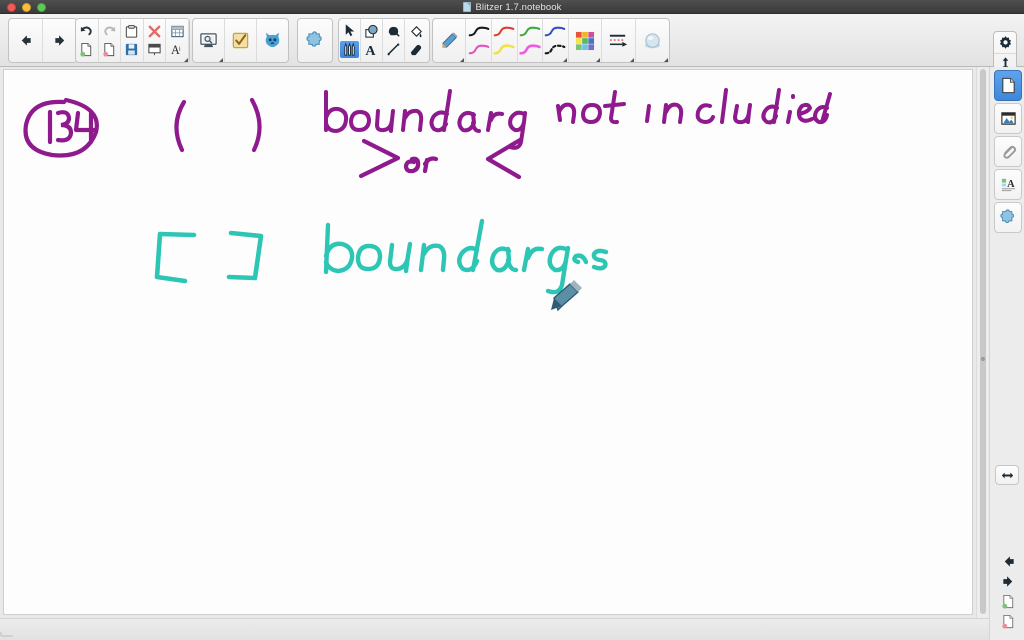 The height and width of the screenshot is (640, 1024). I want to click on stroke-black-icon, so click(479, 31).